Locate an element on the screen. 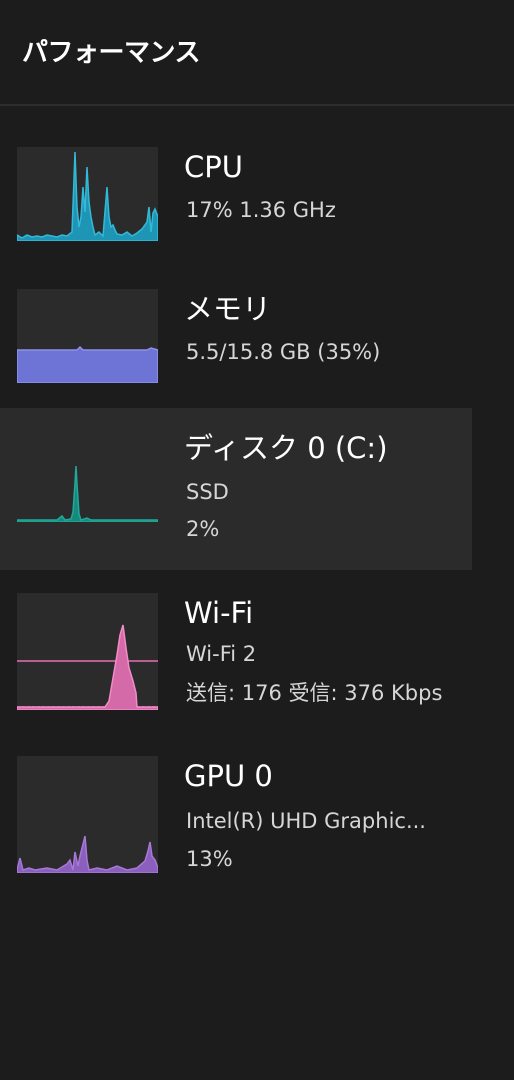  perf-item-gpu: GPU 0 Intel(R) UHD Graphic... 13% is located at coordinates (236, 837).